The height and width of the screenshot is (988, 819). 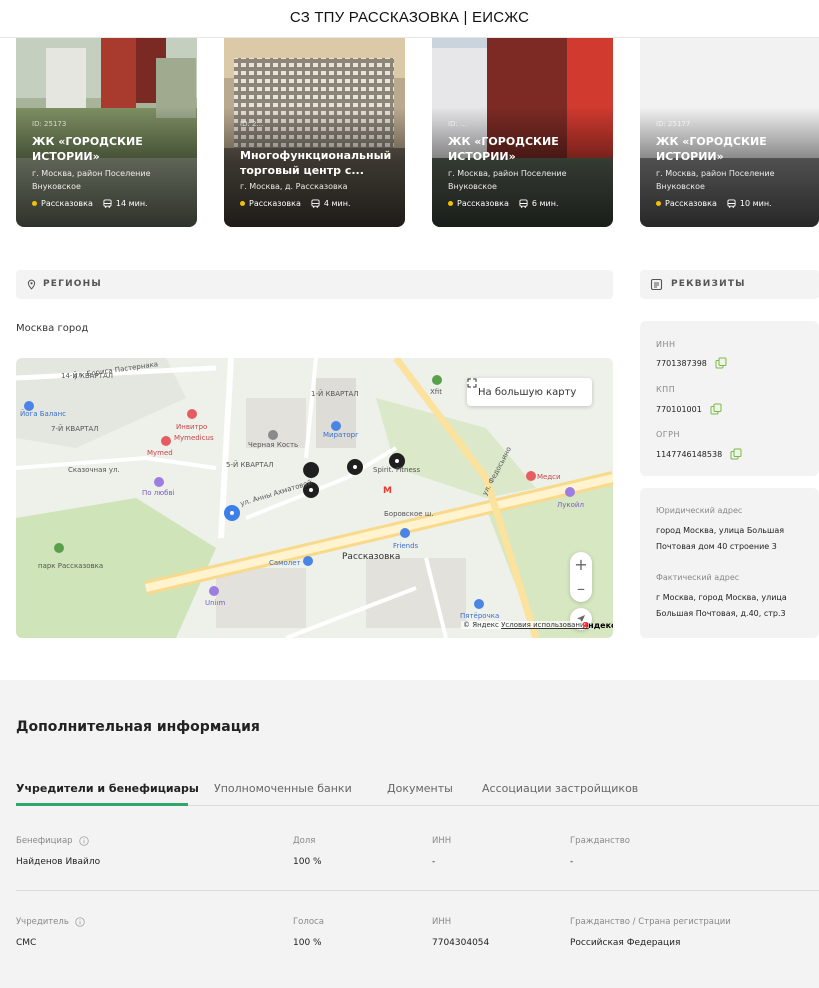 I want to click on citizenship-label: Гражданство, so click(x=600, y=841).